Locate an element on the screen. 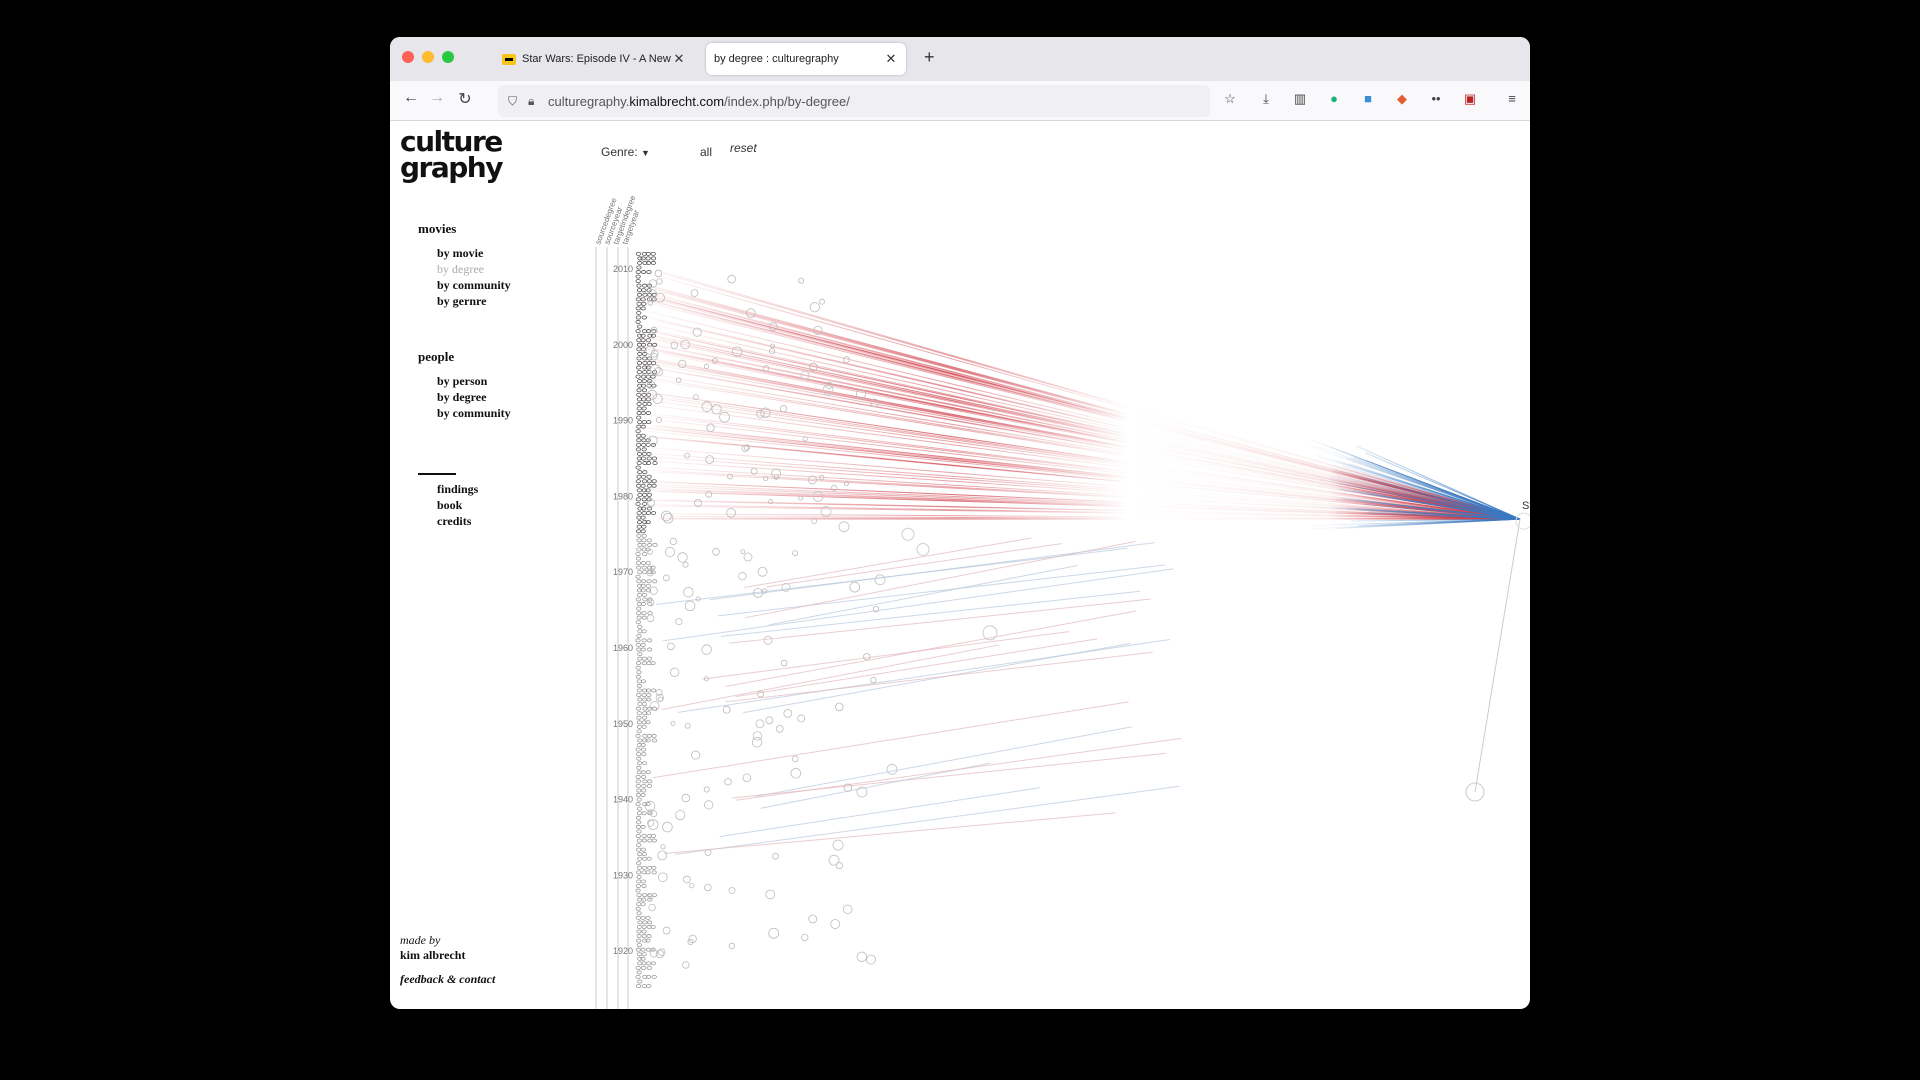 Image resolution: width=1920 pixels, height=1080 pixels. nav-book: book is located at coordinates (448, 505).